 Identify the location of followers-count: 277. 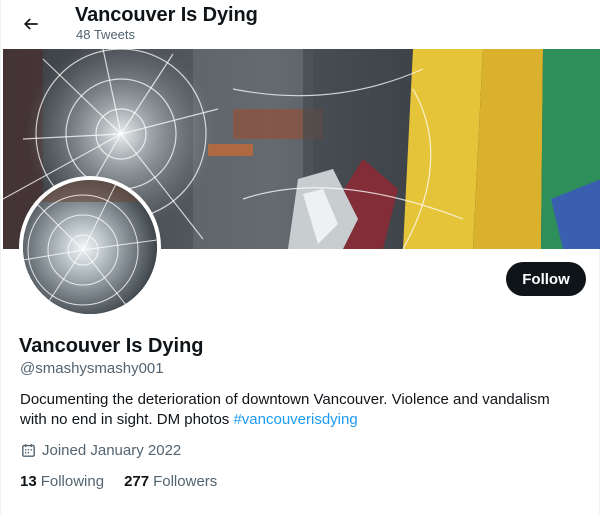
(137, 481).